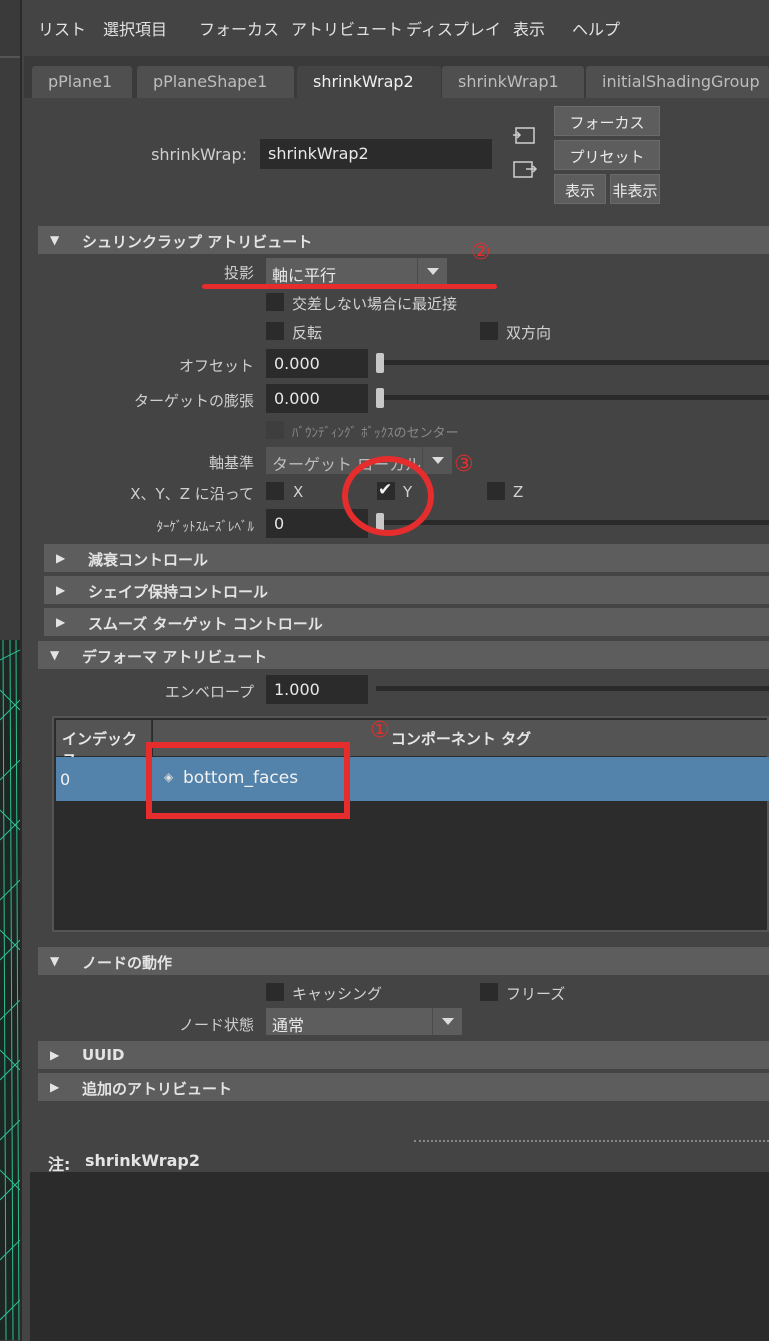  Describe the element at coordinates (215, 82) in the screenshot. I see `tab-pplaneshape1: pPlaneShape1` at that location.